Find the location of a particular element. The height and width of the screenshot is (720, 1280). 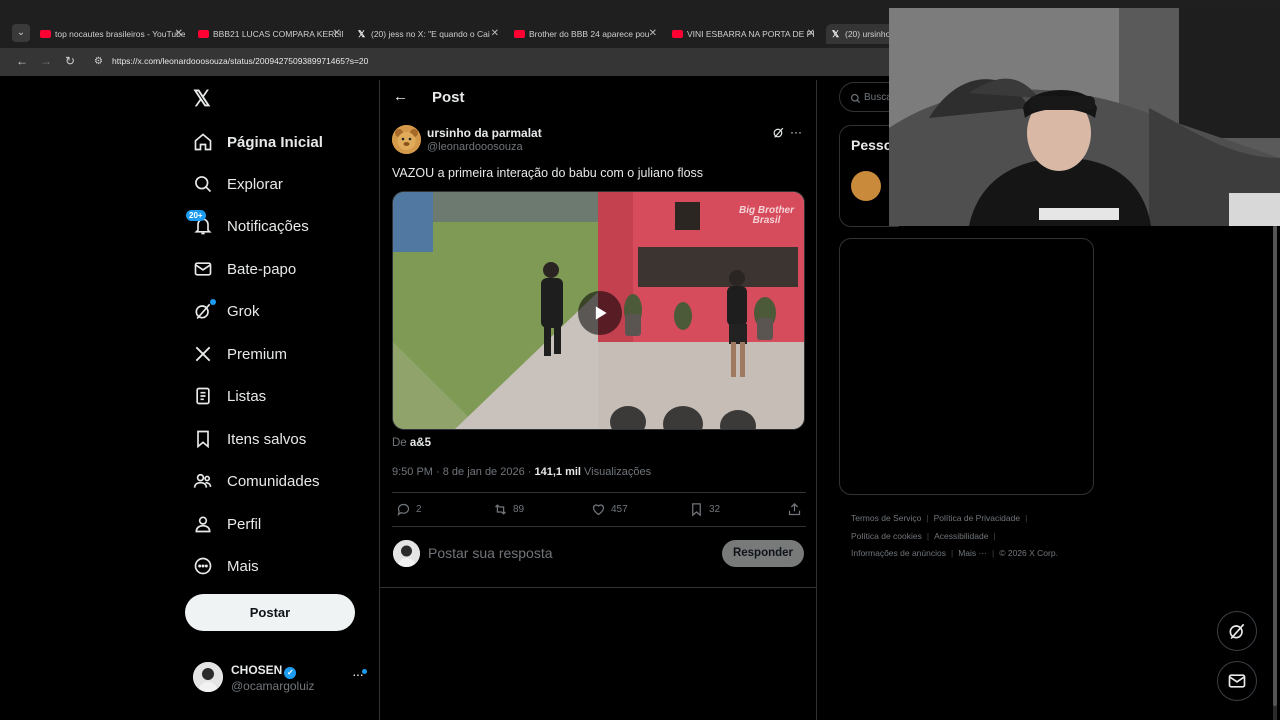

nav-item-premium: Premium is located at coordinates (240, 354).